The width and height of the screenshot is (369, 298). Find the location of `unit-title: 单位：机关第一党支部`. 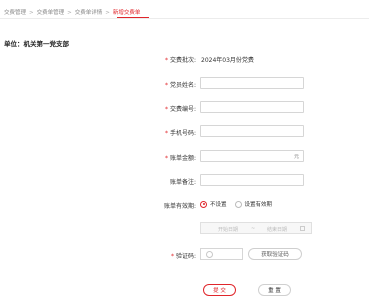

unit-title: 单位：机关第一党支部 is located at coordinates (36, 44).